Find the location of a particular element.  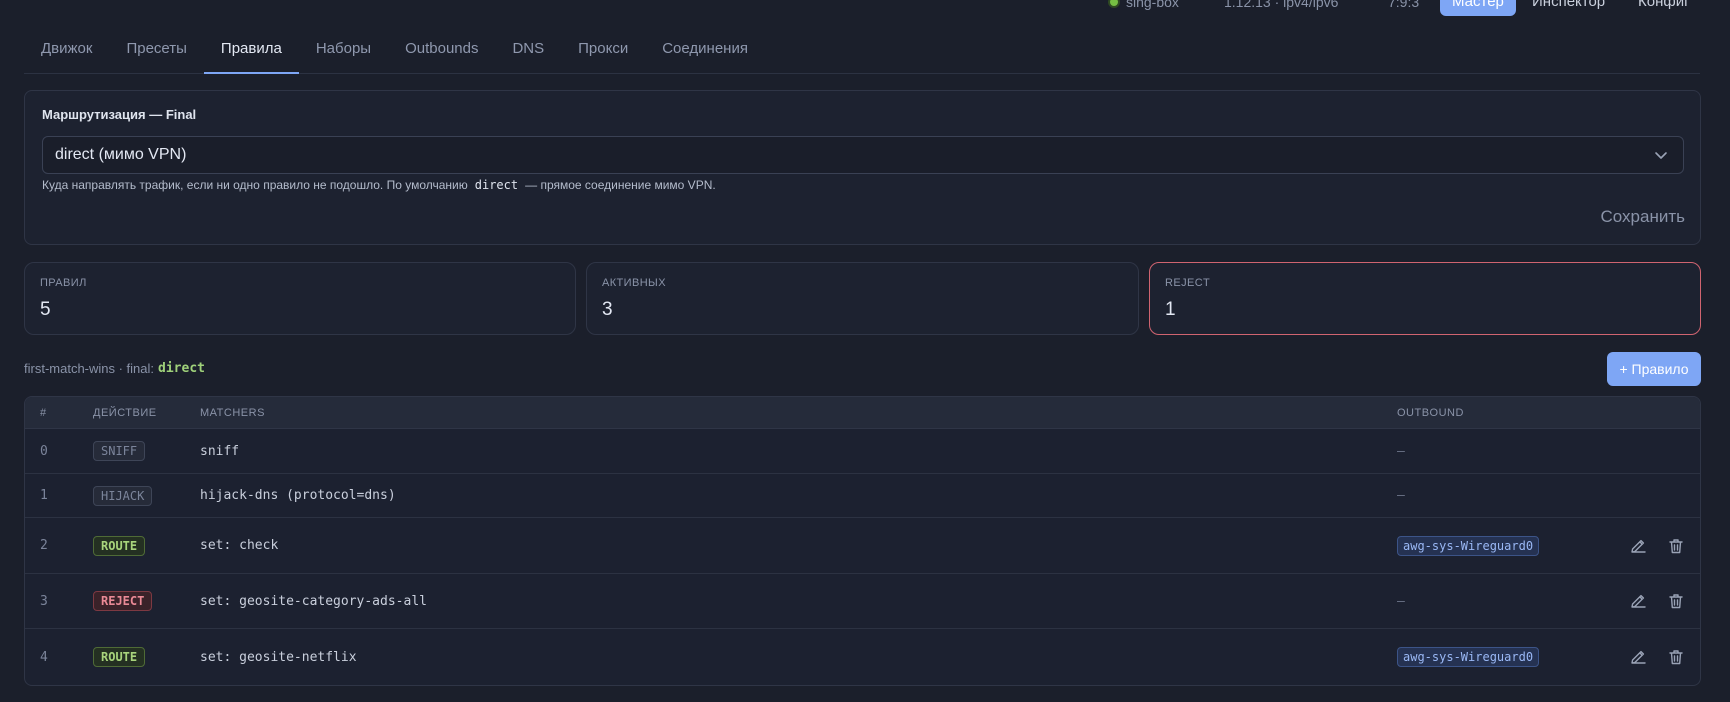

table-header: # ДЕЙСТВИЕ MATCHERS OUTBOUND is located at coordinates (862, 413).